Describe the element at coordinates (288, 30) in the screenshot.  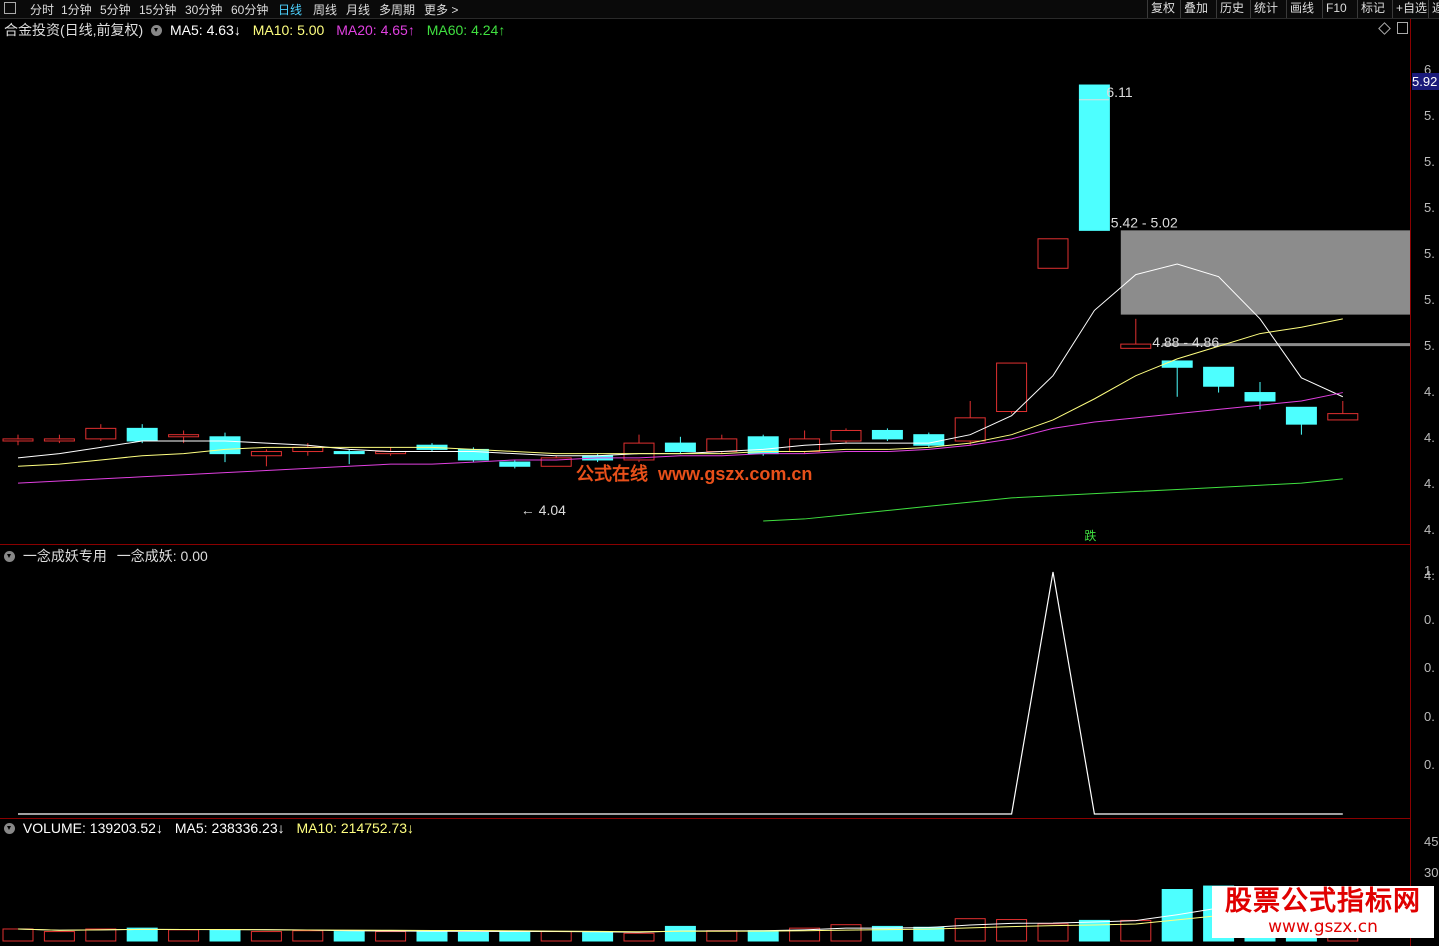
I see `ma10-label: MA10: 5.00` at that location.